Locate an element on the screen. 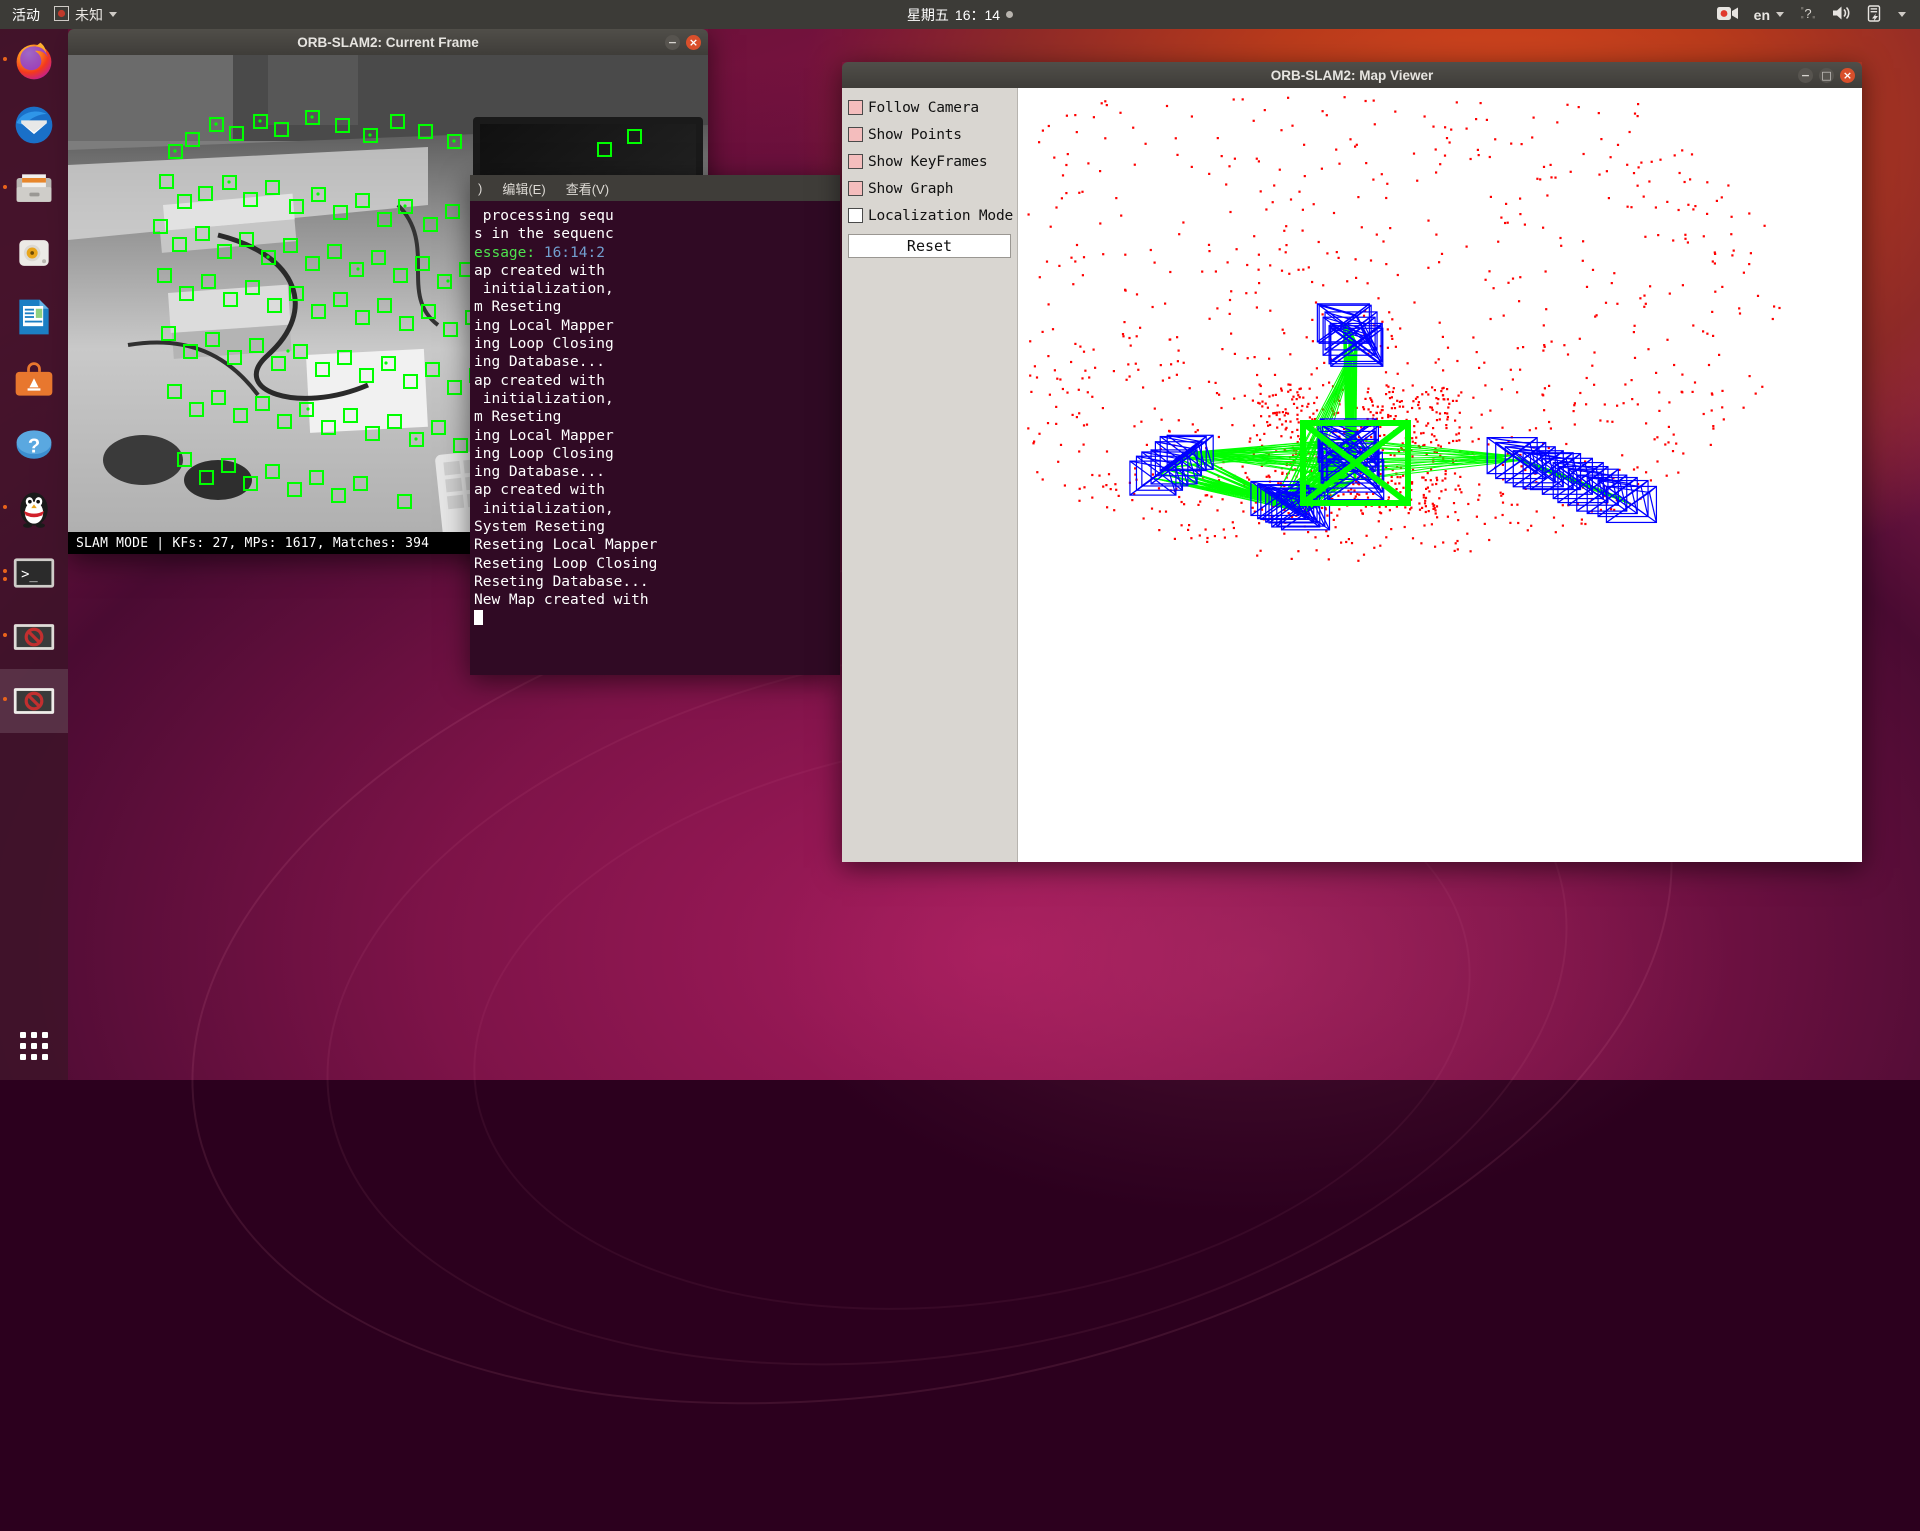  dock-item-orb-slam-frame-window is located at coordinates (34, 637).